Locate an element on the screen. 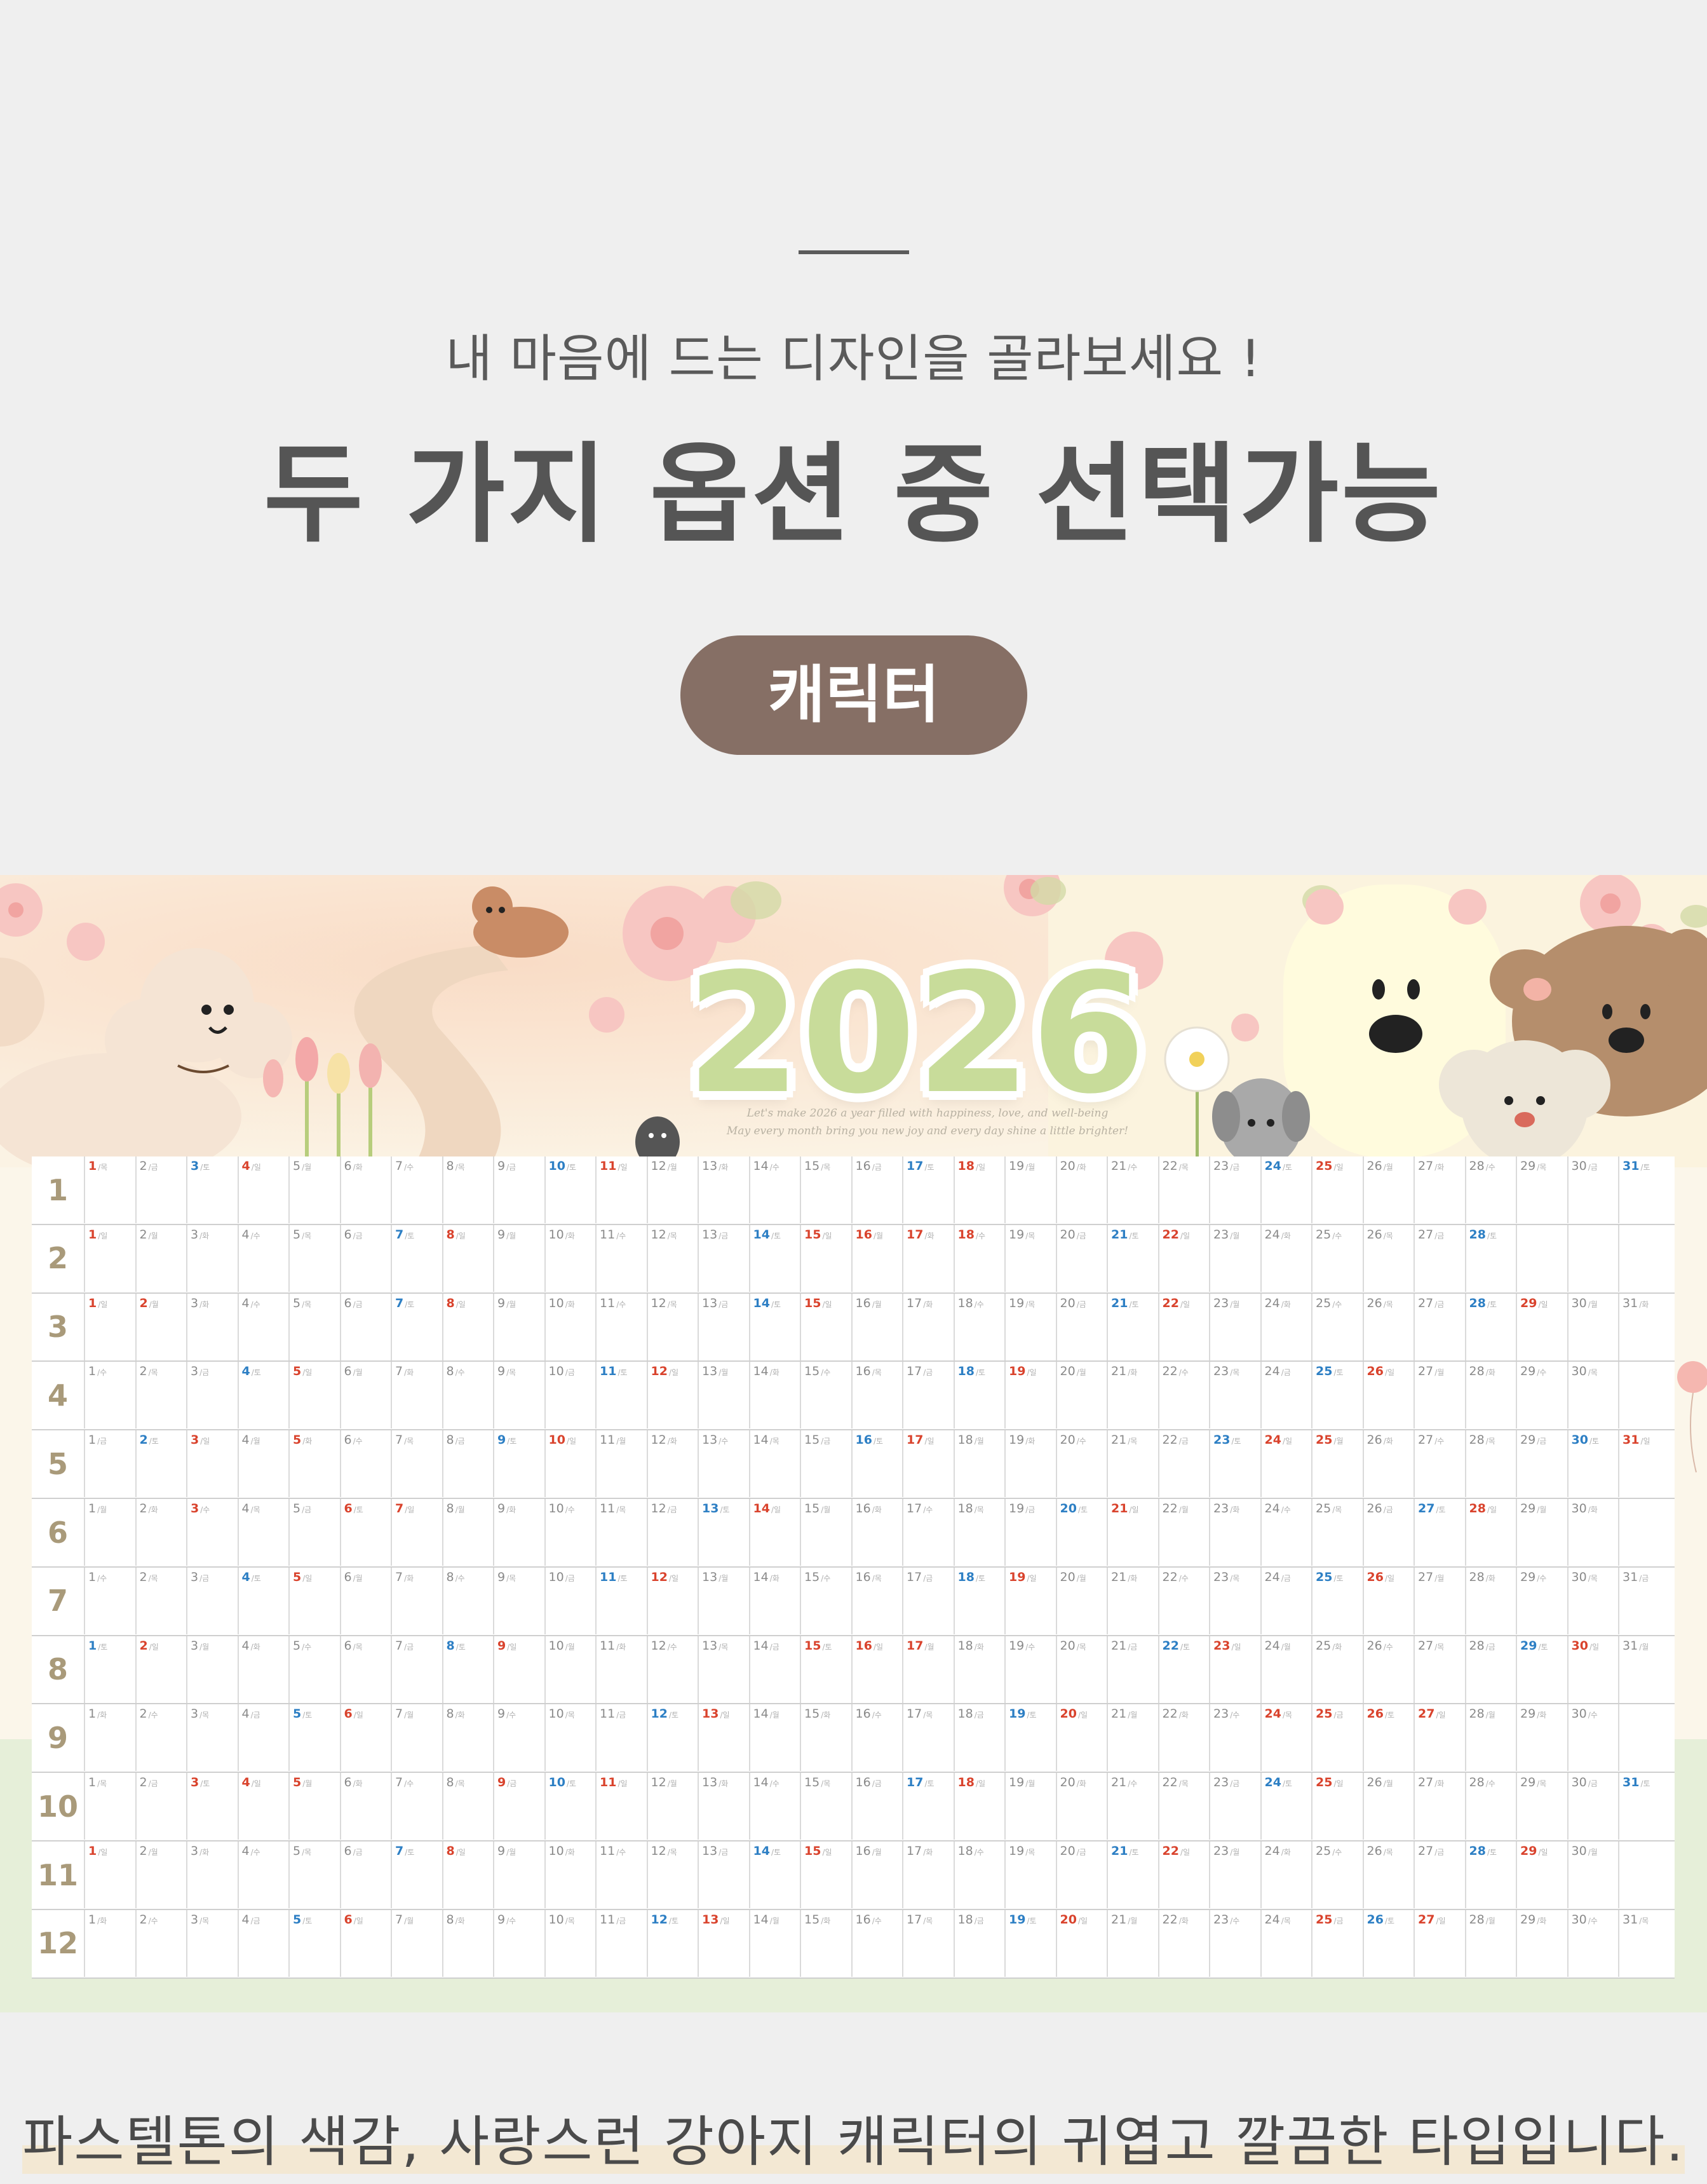  day-cell: 17/목 is located at coordinates (928, 1943).